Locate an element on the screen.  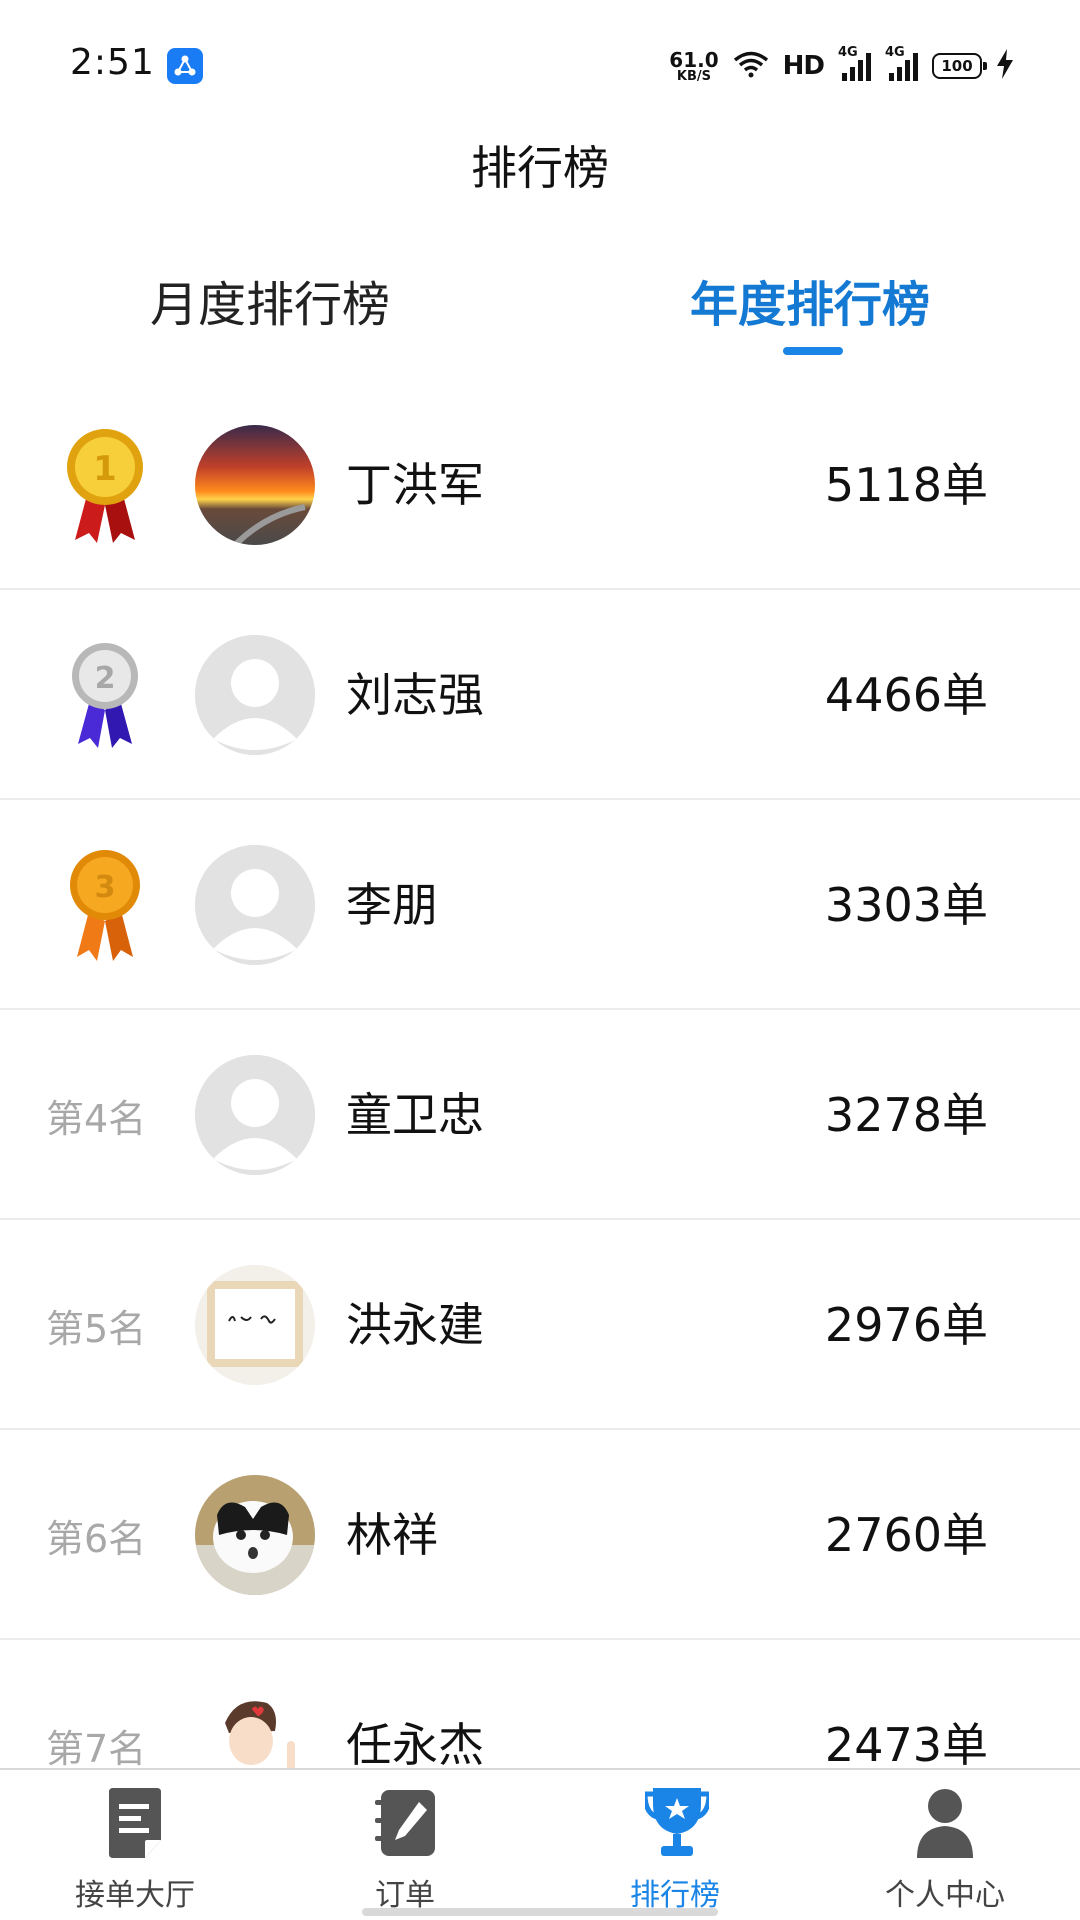
battery-level: 100 is located at coordinates (957, 66).